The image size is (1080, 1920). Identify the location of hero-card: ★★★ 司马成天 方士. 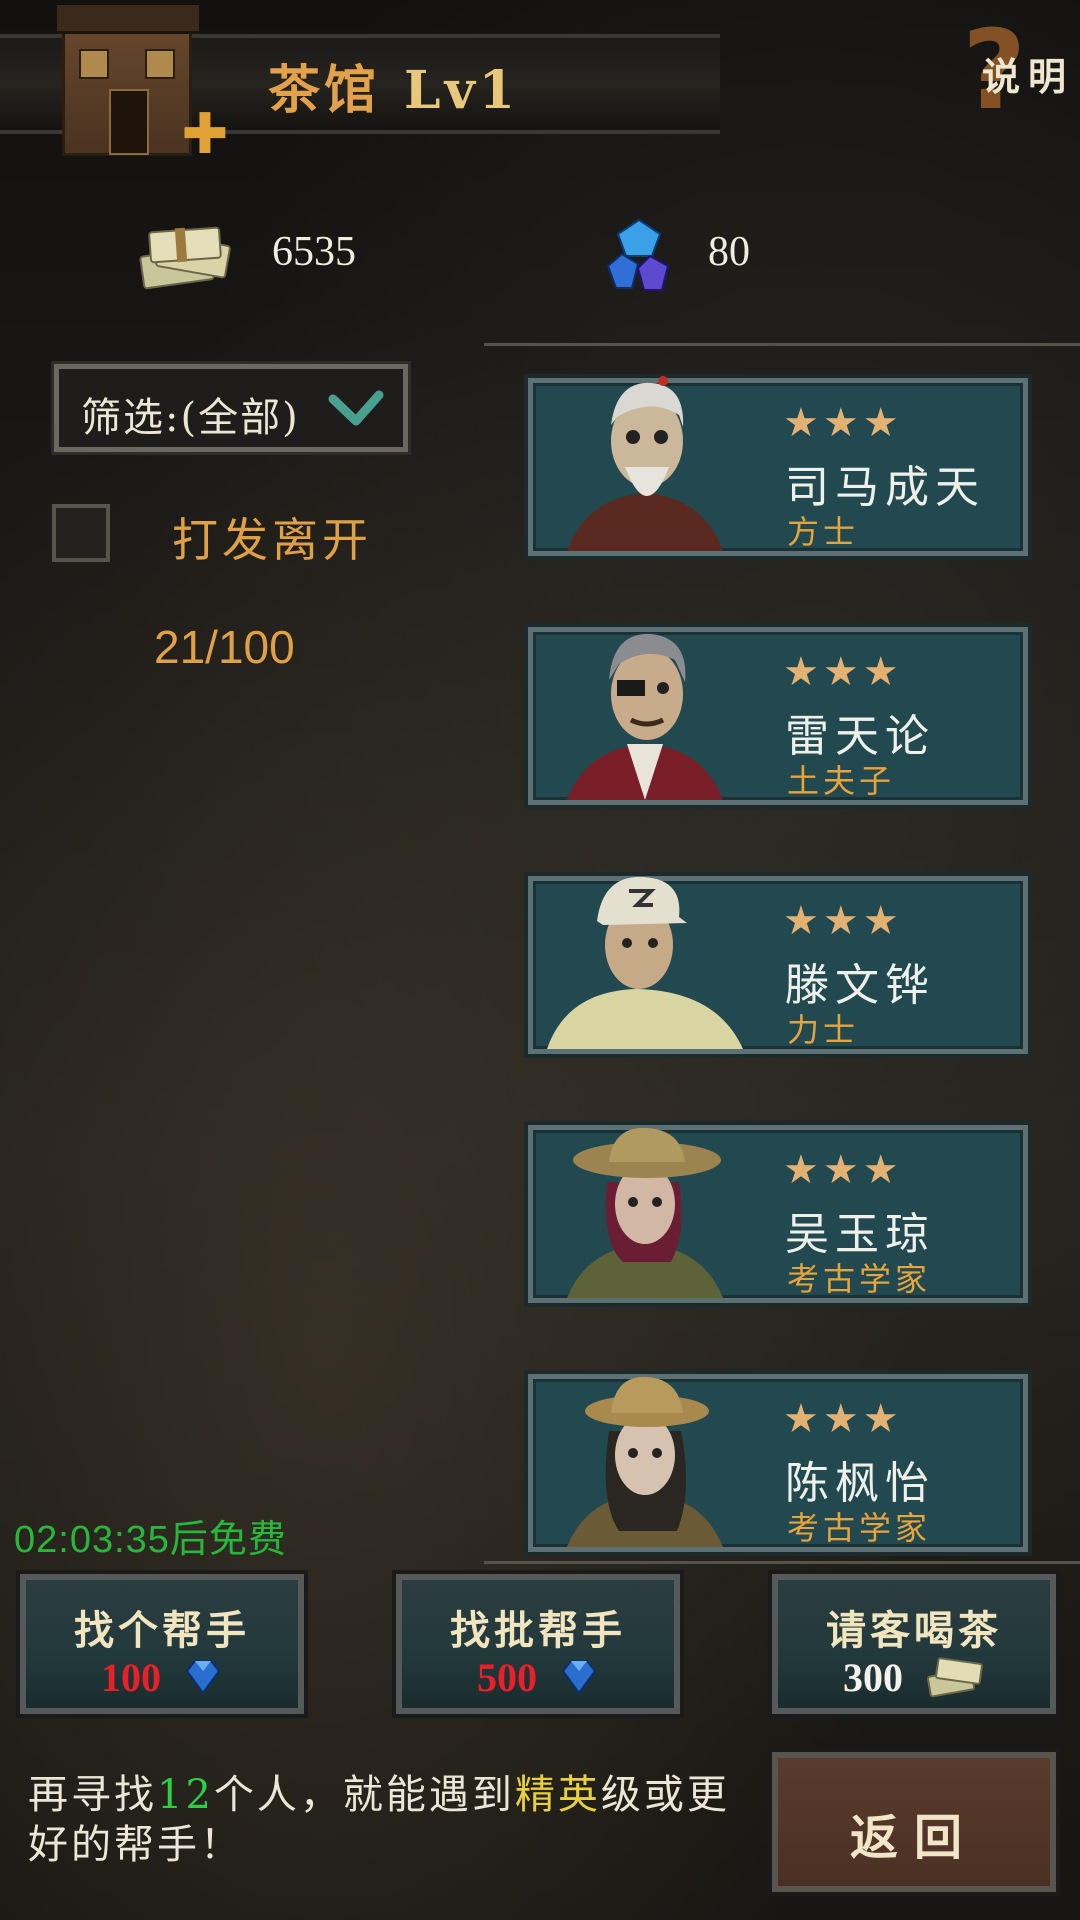
(778, 465).